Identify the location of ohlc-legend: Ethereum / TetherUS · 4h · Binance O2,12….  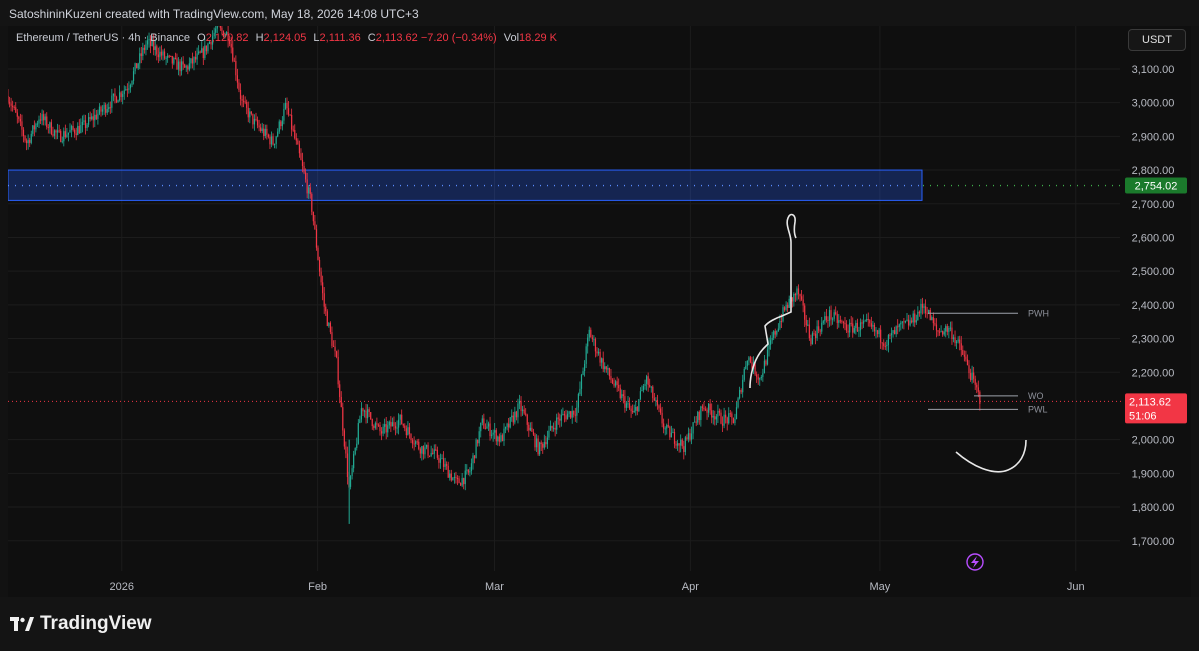
(286, 38).